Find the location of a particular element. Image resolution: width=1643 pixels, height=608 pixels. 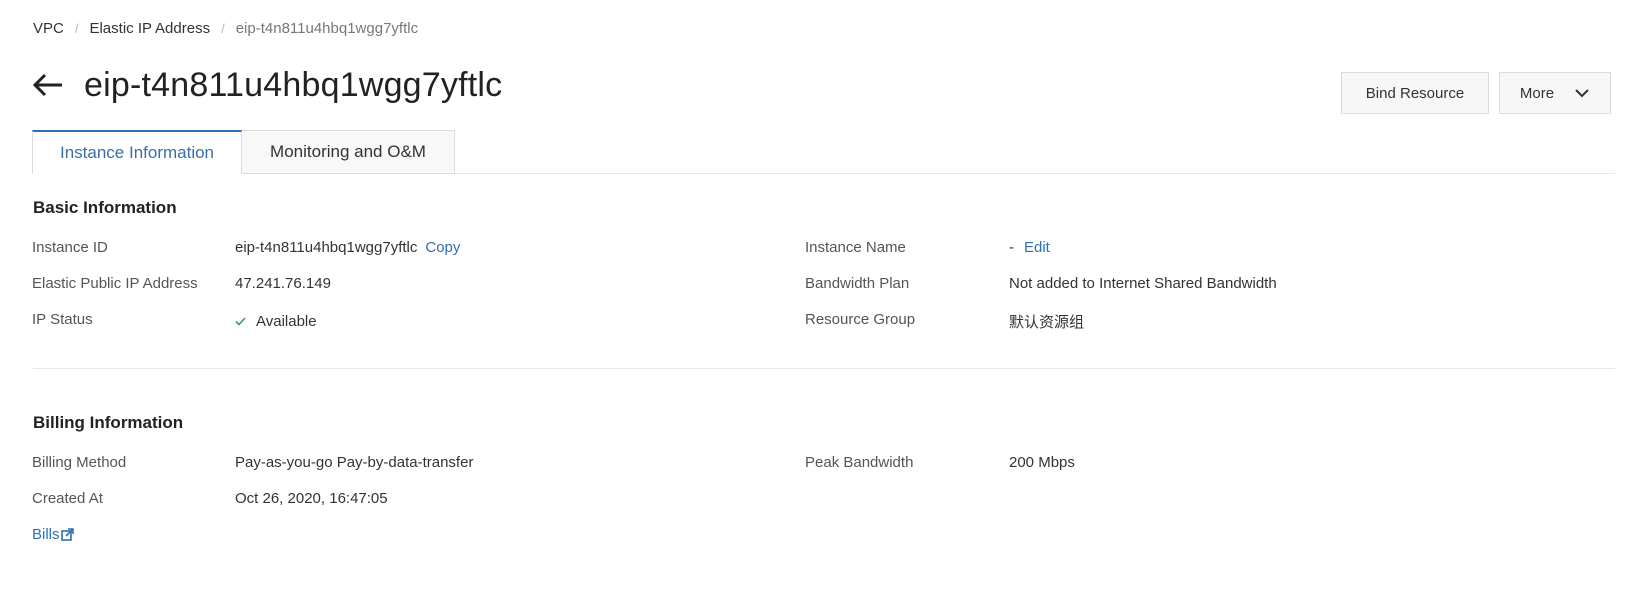

more-button: More is located at coordinates (1555, 93).